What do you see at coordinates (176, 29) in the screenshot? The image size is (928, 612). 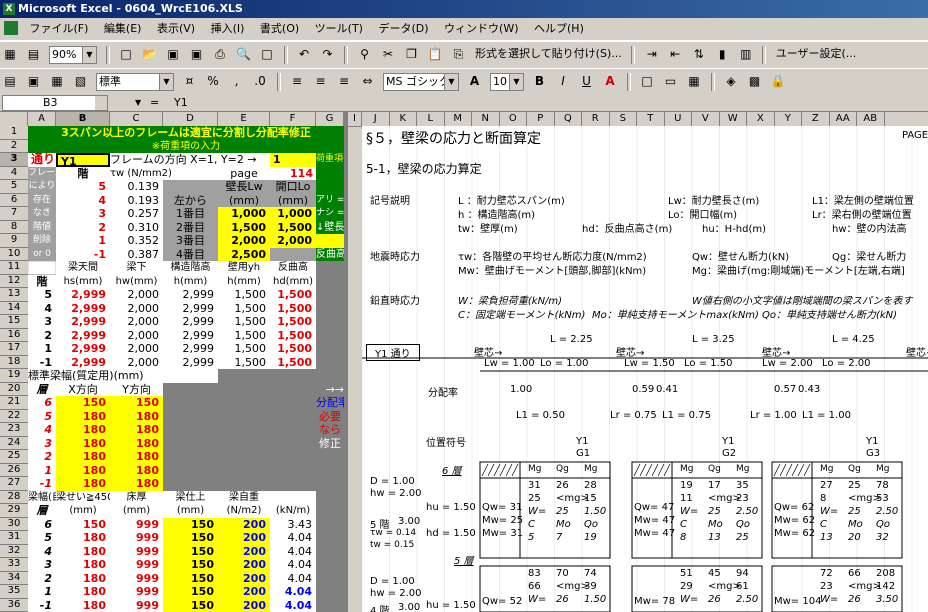 I see `menu-view: 表示(V)` at bounding box center [176, 29].